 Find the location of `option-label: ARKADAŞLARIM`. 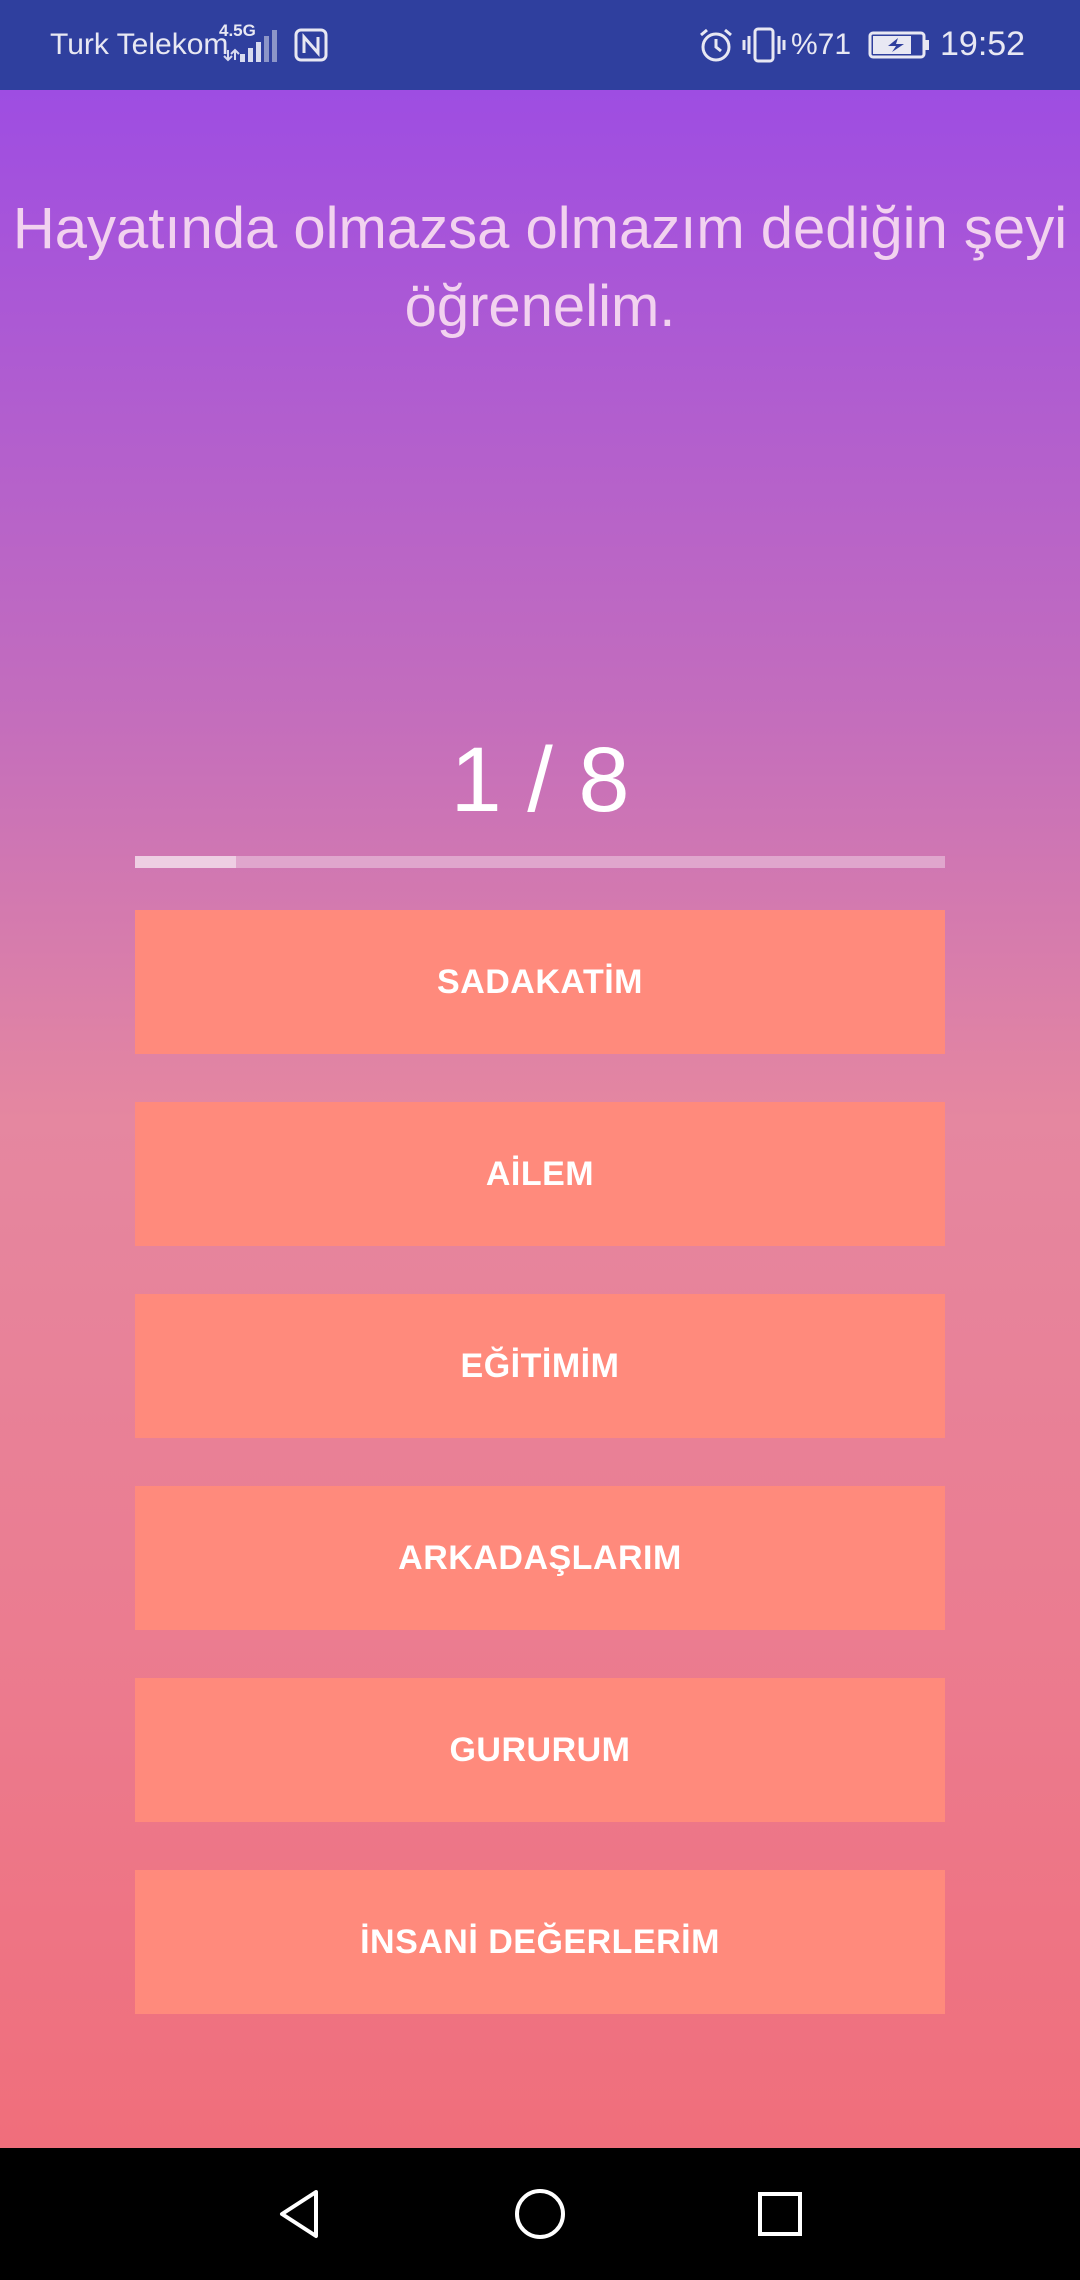

option-label: ARKADAŞLARIM is located at coordinates (540, 1557).